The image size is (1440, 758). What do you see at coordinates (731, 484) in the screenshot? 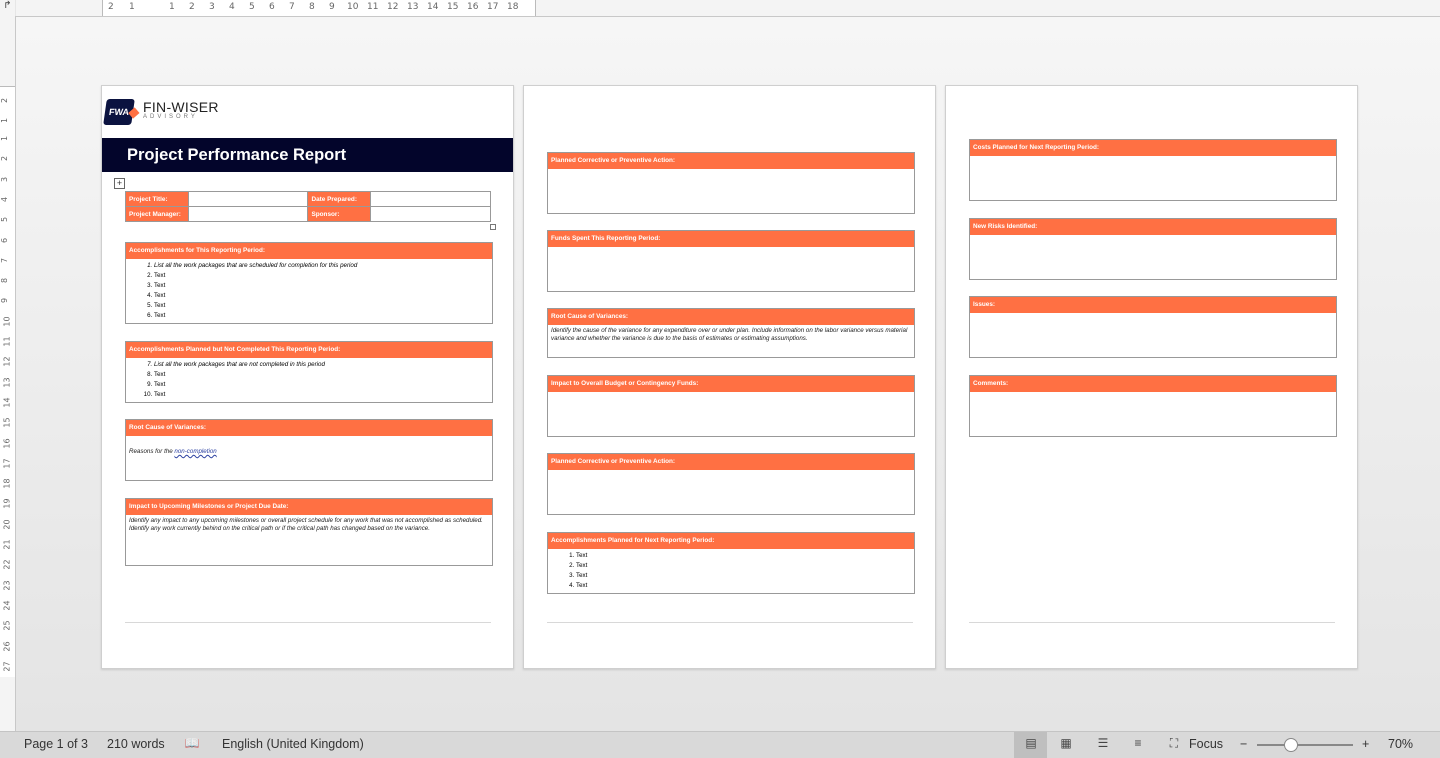
I see `corrective-action-section-2: Planned Corrective or Preventive Action:` at bounding box center [731, 484].